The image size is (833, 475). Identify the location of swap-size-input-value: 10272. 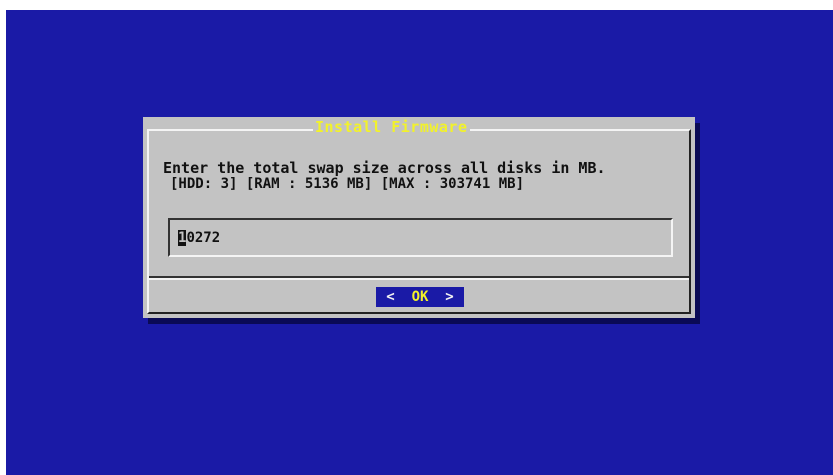
(199, 238).